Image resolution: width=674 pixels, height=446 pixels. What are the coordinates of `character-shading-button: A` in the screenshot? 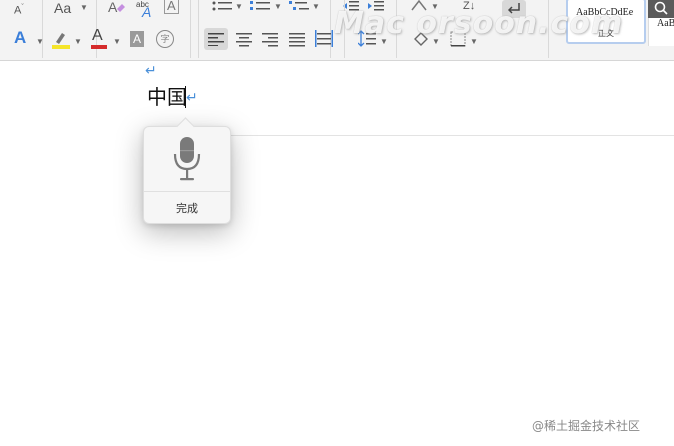 It's located at (137, 39).